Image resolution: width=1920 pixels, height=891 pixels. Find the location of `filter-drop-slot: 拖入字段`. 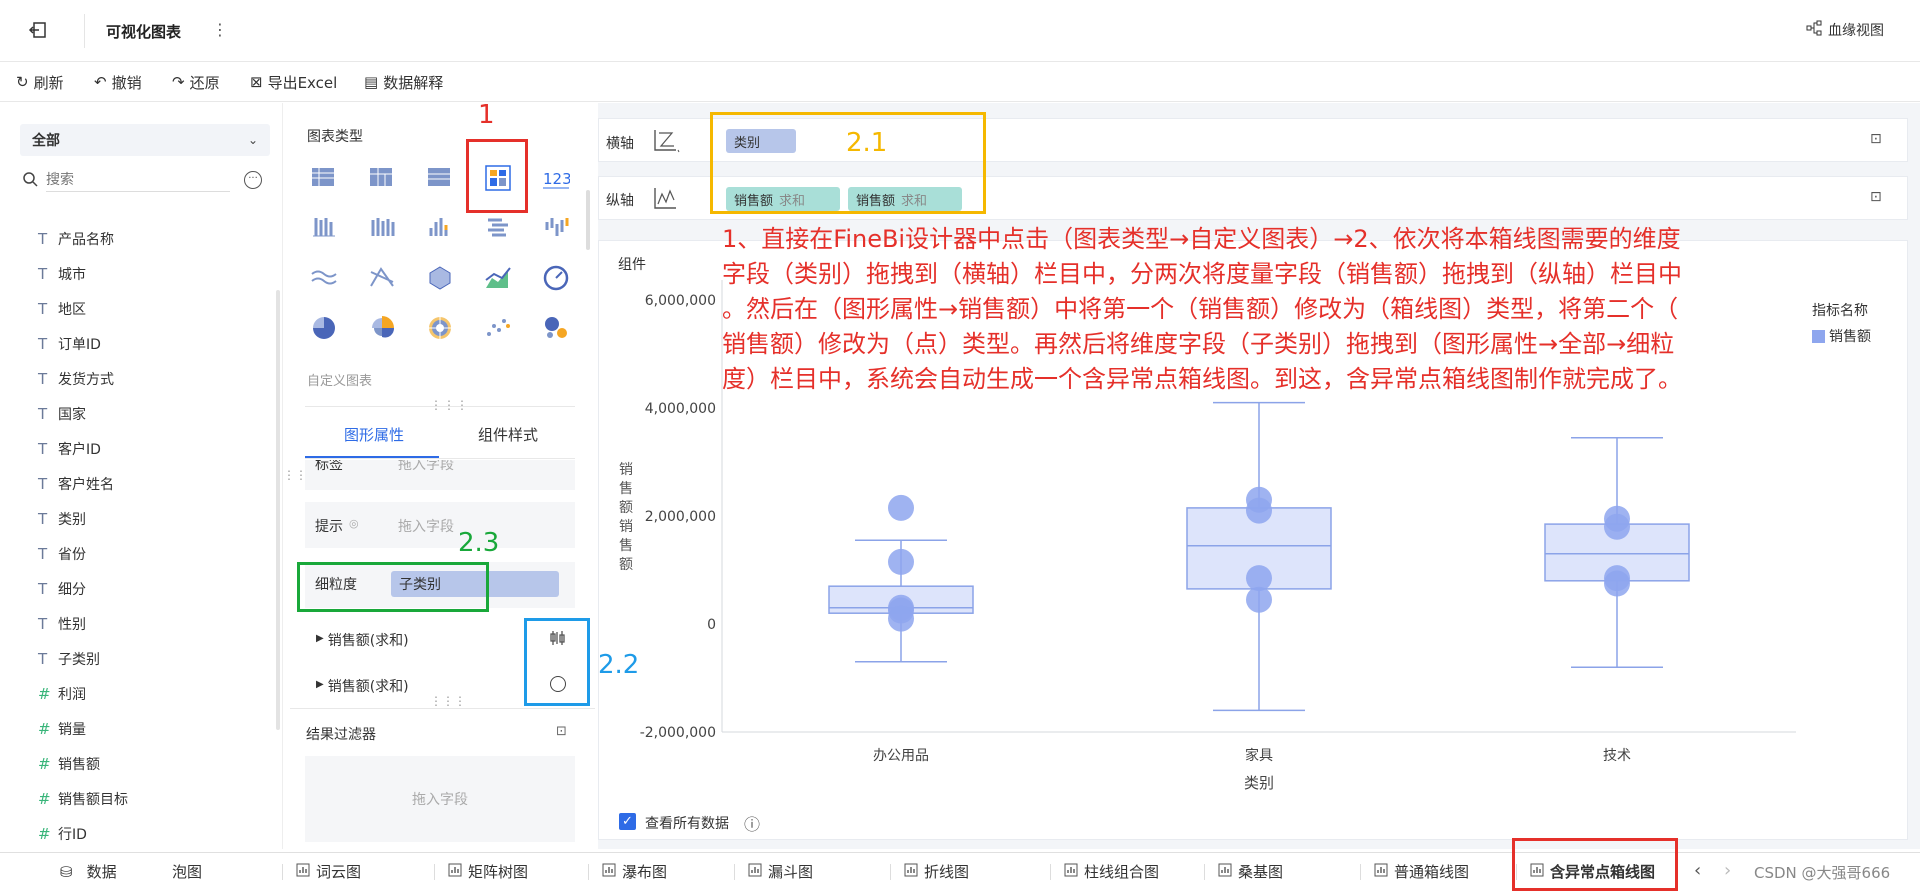

filter-drop-slot: 拖入字段 is located at coordinates (440, 799).